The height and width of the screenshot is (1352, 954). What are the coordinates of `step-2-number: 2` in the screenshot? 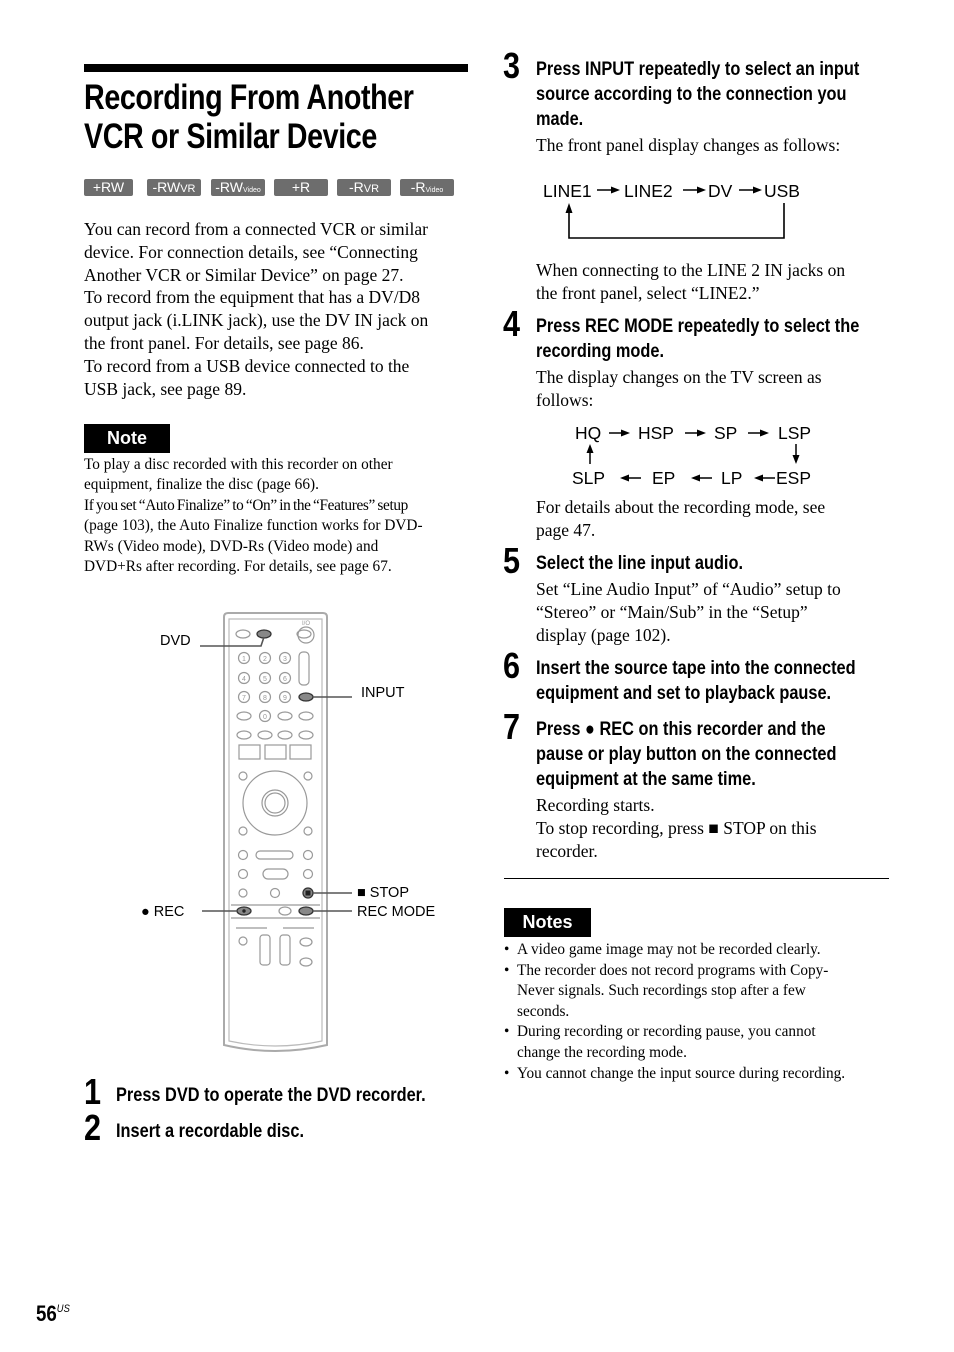 It's located at (93, 1127).